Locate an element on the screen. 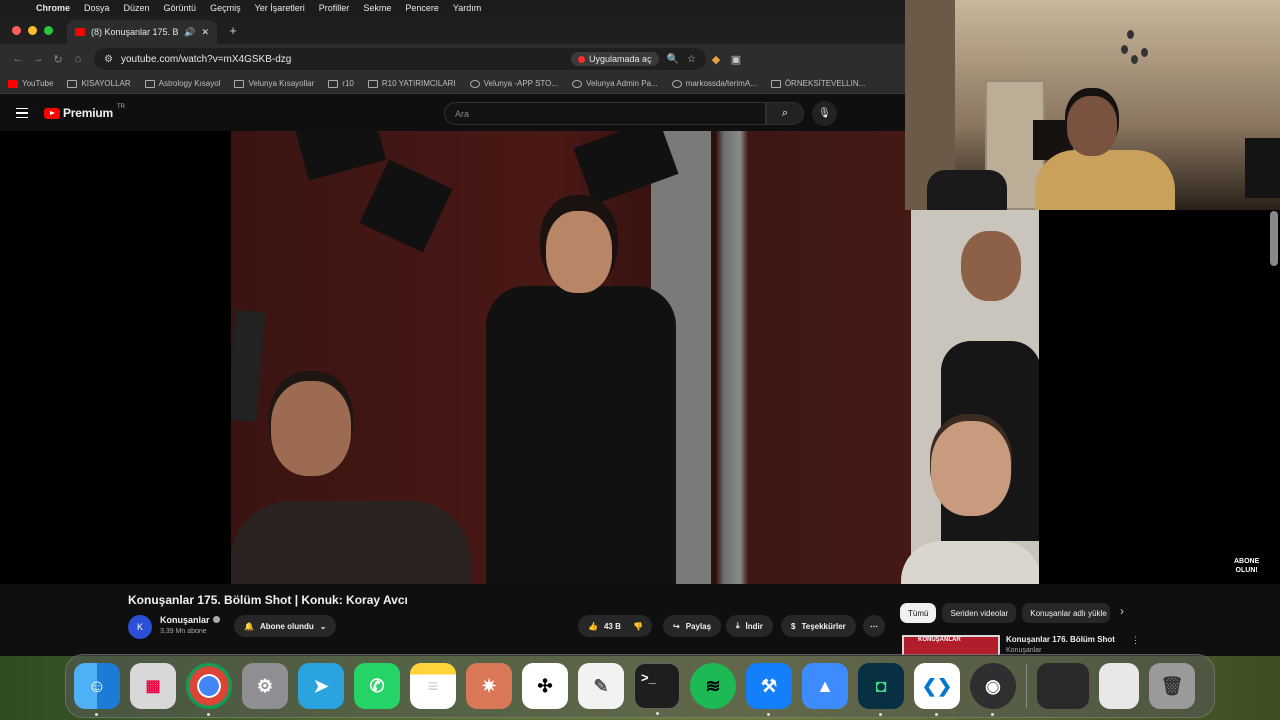 The height and width of the screenshot is (720, 1280). menu-app-name: Chrome is located at coordinates (53, 8).